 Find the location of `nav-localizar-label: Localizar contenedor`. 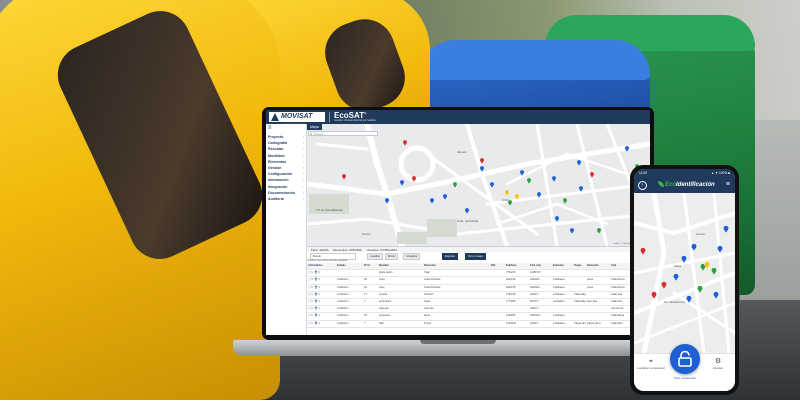

nav-localizar-label: Localizar contenedor is located at coordinates (651, 368).